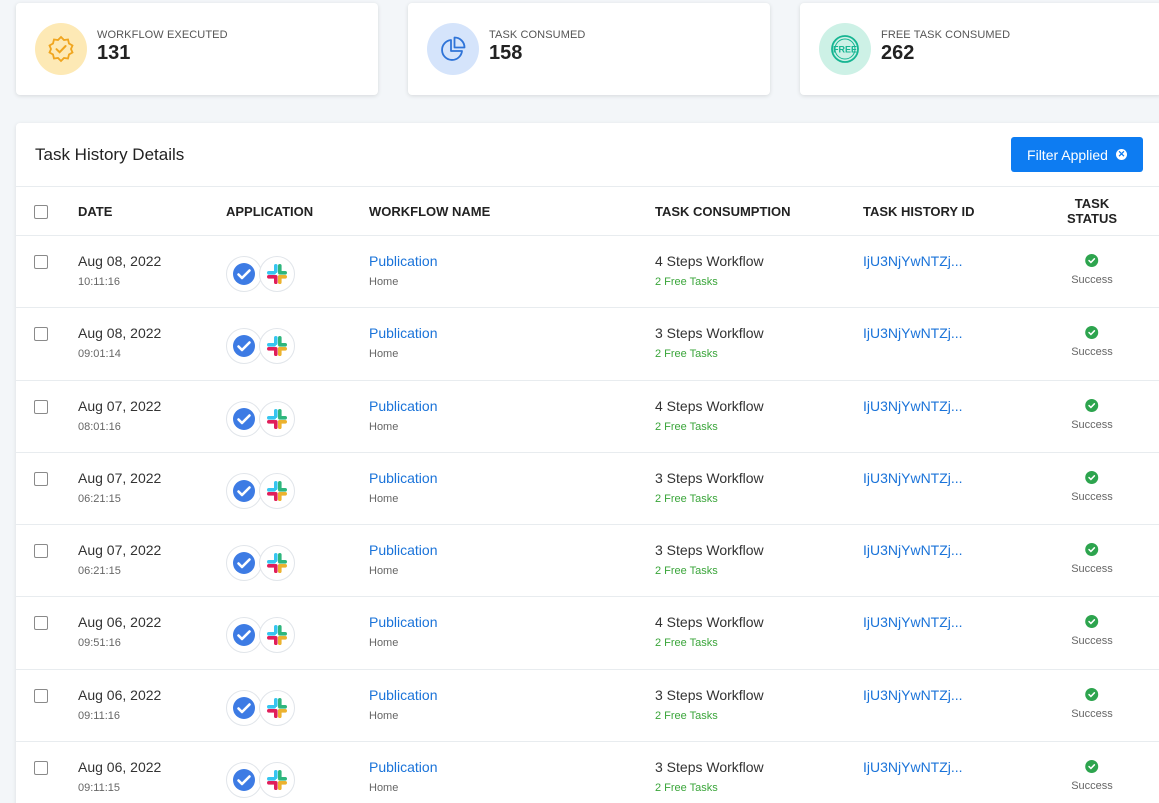 This screenshot has width=1159, height=803. What do you see at coordinates (95, 211) in the screenshot?
I see `column-date: DATE` at bounding box center [95, 211].